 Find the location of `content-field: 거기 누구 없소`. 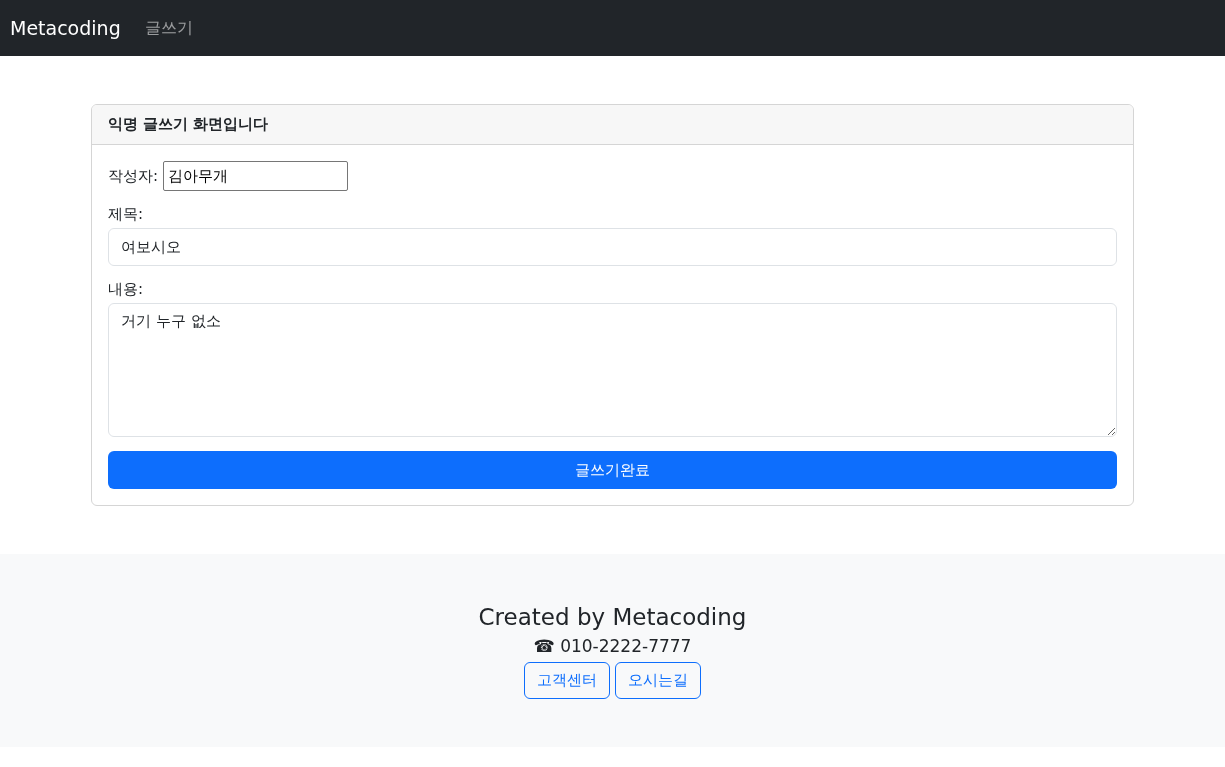

content-field: 거기 누구 없소 is located at coordinates (612, 370).